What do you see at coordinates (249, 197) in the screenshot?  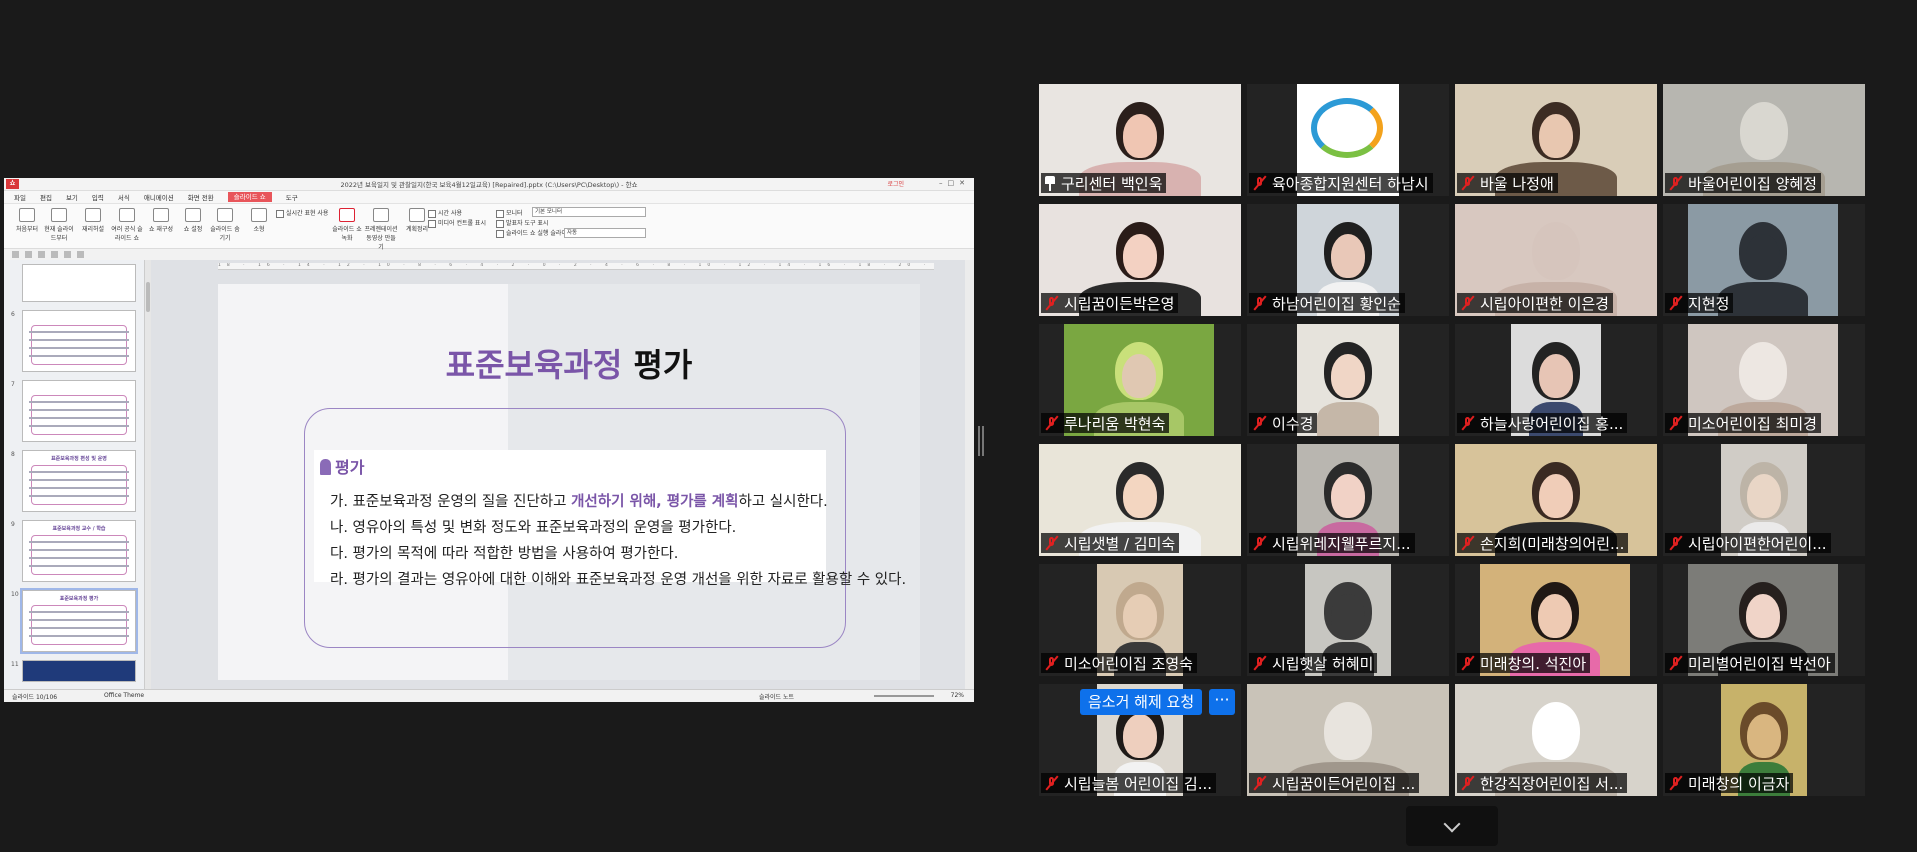 I see `menu-item: 슬라이드 쇼` at bounding box center [249, 197].